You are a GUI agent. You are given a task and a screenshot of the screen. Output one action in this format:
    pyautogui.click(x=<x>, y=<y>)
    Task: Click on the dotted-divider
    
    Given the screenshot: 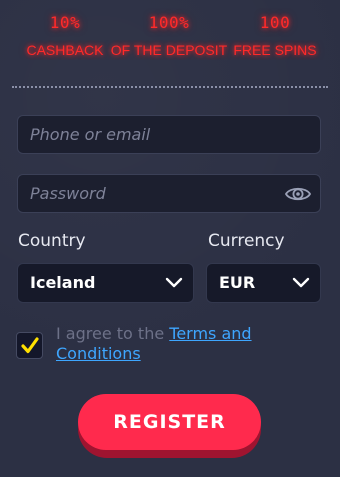 What is the action you would take?
    pyautogui.click(x=170, y=87)
    